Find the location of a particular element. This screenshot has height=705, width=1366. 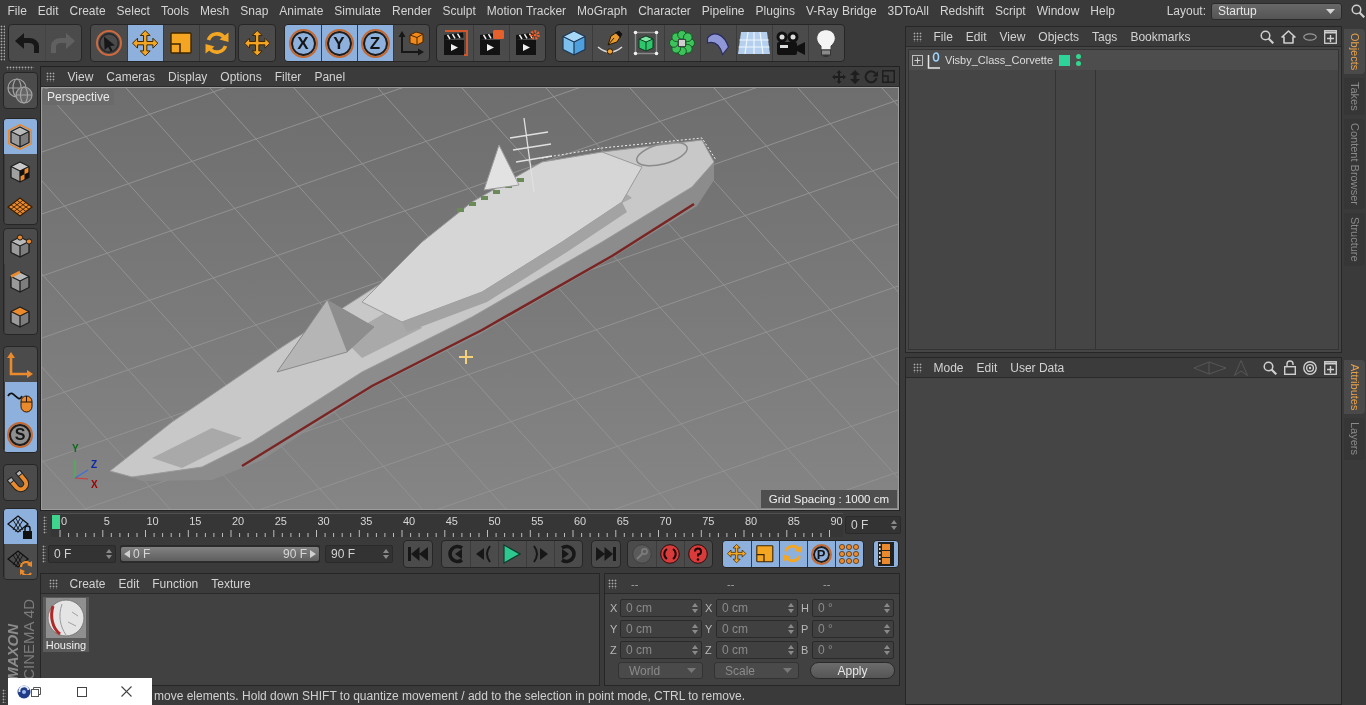

key-scale-button is located at coordinates (765, 554).